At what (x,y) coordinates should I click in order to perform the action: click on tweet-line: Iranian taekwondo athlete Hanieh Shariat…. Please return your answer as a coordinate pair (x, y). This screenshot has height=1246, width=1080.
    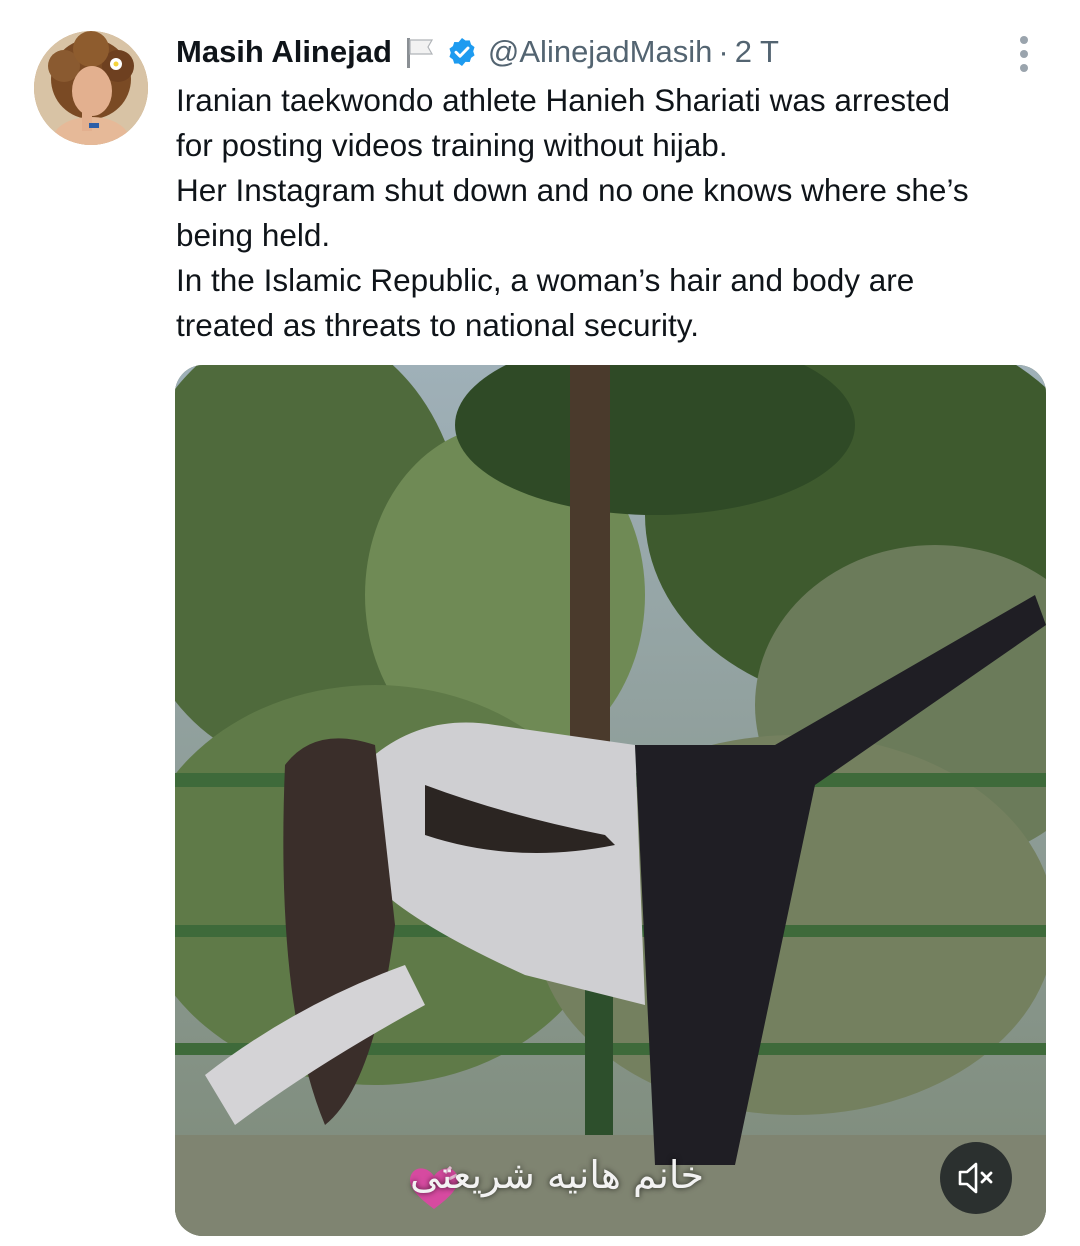
    Looking at the image, I should click on (563, 100).